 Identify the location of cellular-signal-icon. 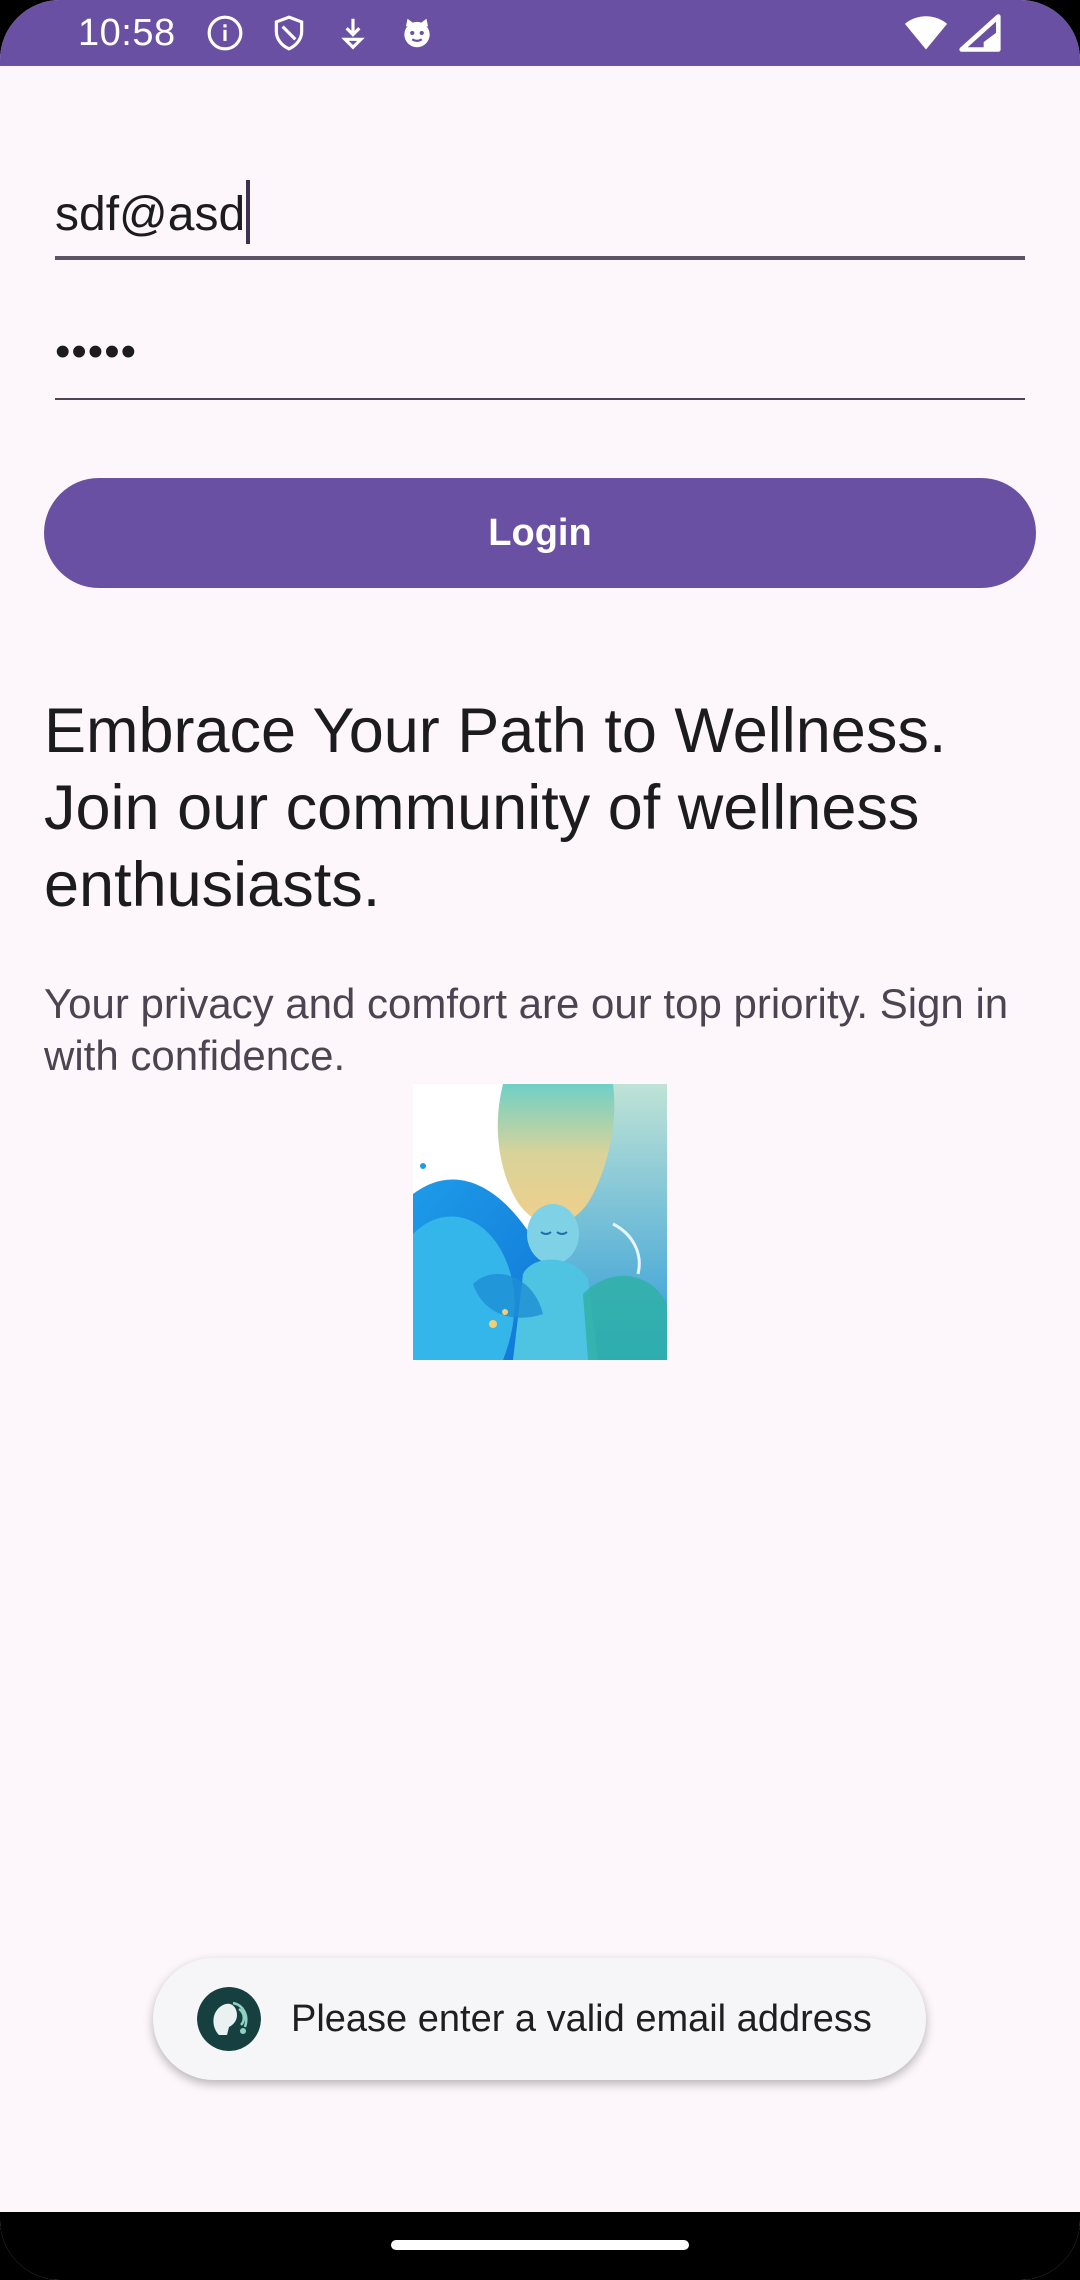
(980, 33).